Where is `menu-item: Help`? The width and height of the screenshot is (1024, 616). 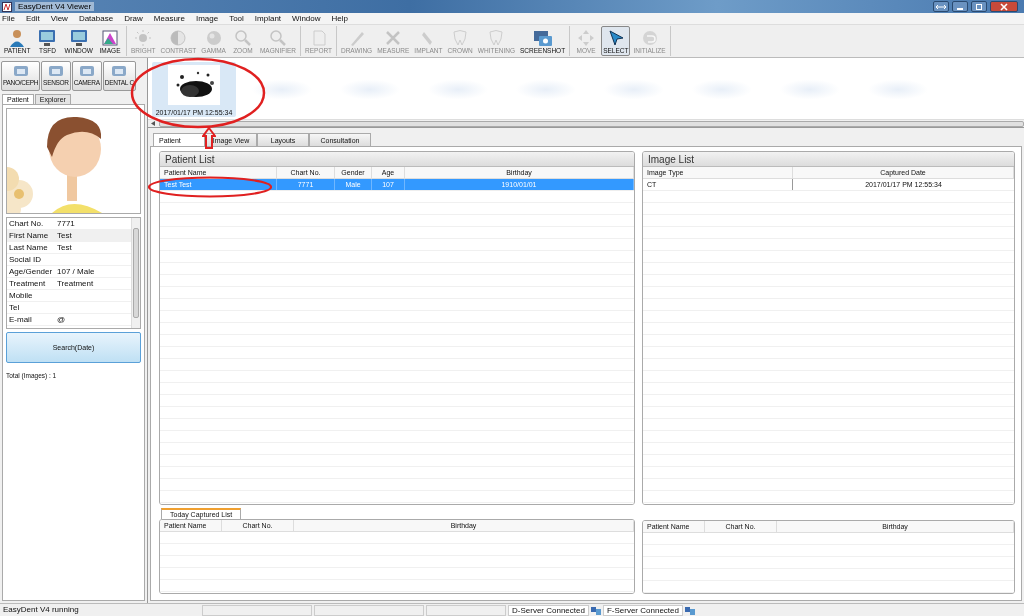 menu-item: Help is located at coordinates (339, 18).